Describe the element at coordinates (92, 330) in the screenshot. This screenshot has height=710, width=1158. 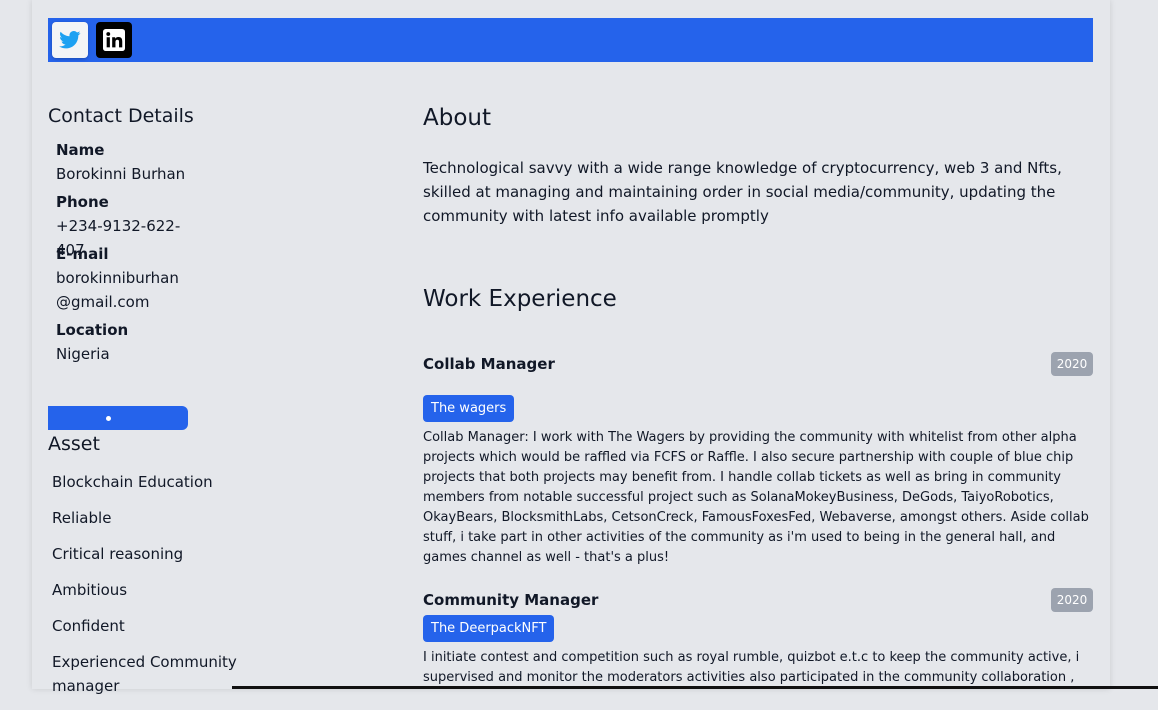
I see `location-label: Location` at that location.